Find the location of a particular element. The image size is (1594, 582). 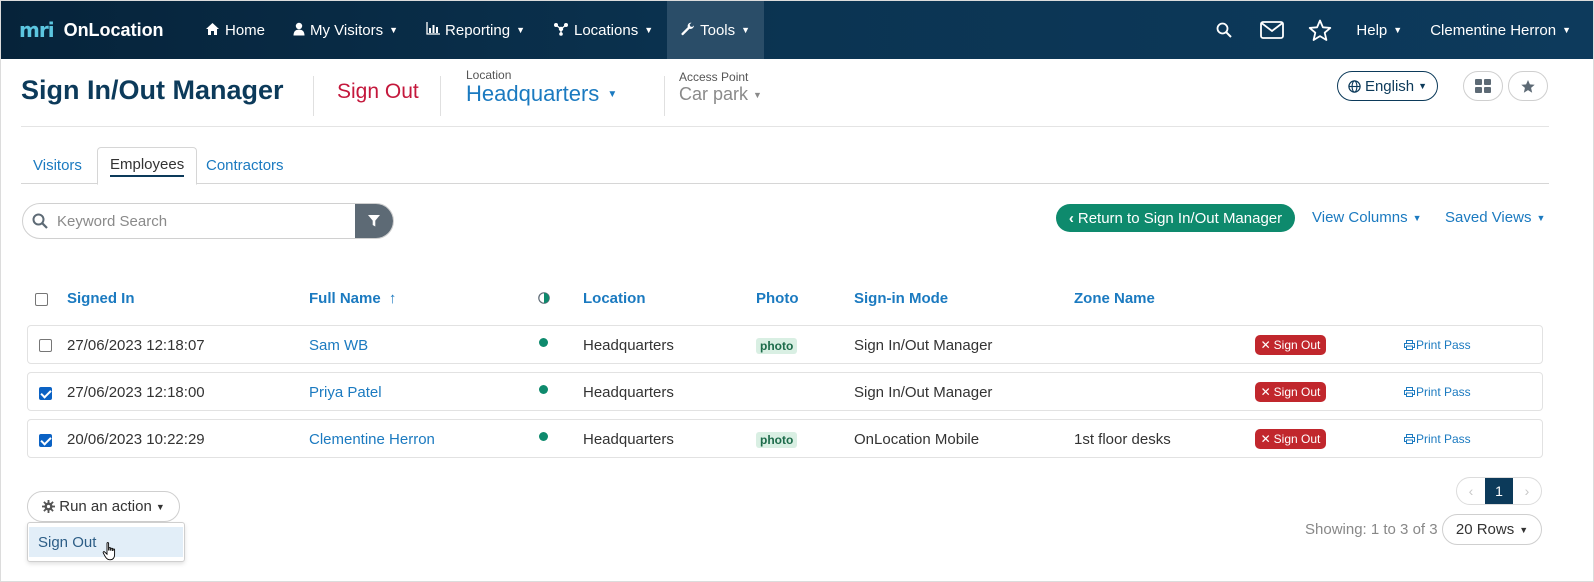

col-full-name-label: Full Name is located at coordinates (345, 298).